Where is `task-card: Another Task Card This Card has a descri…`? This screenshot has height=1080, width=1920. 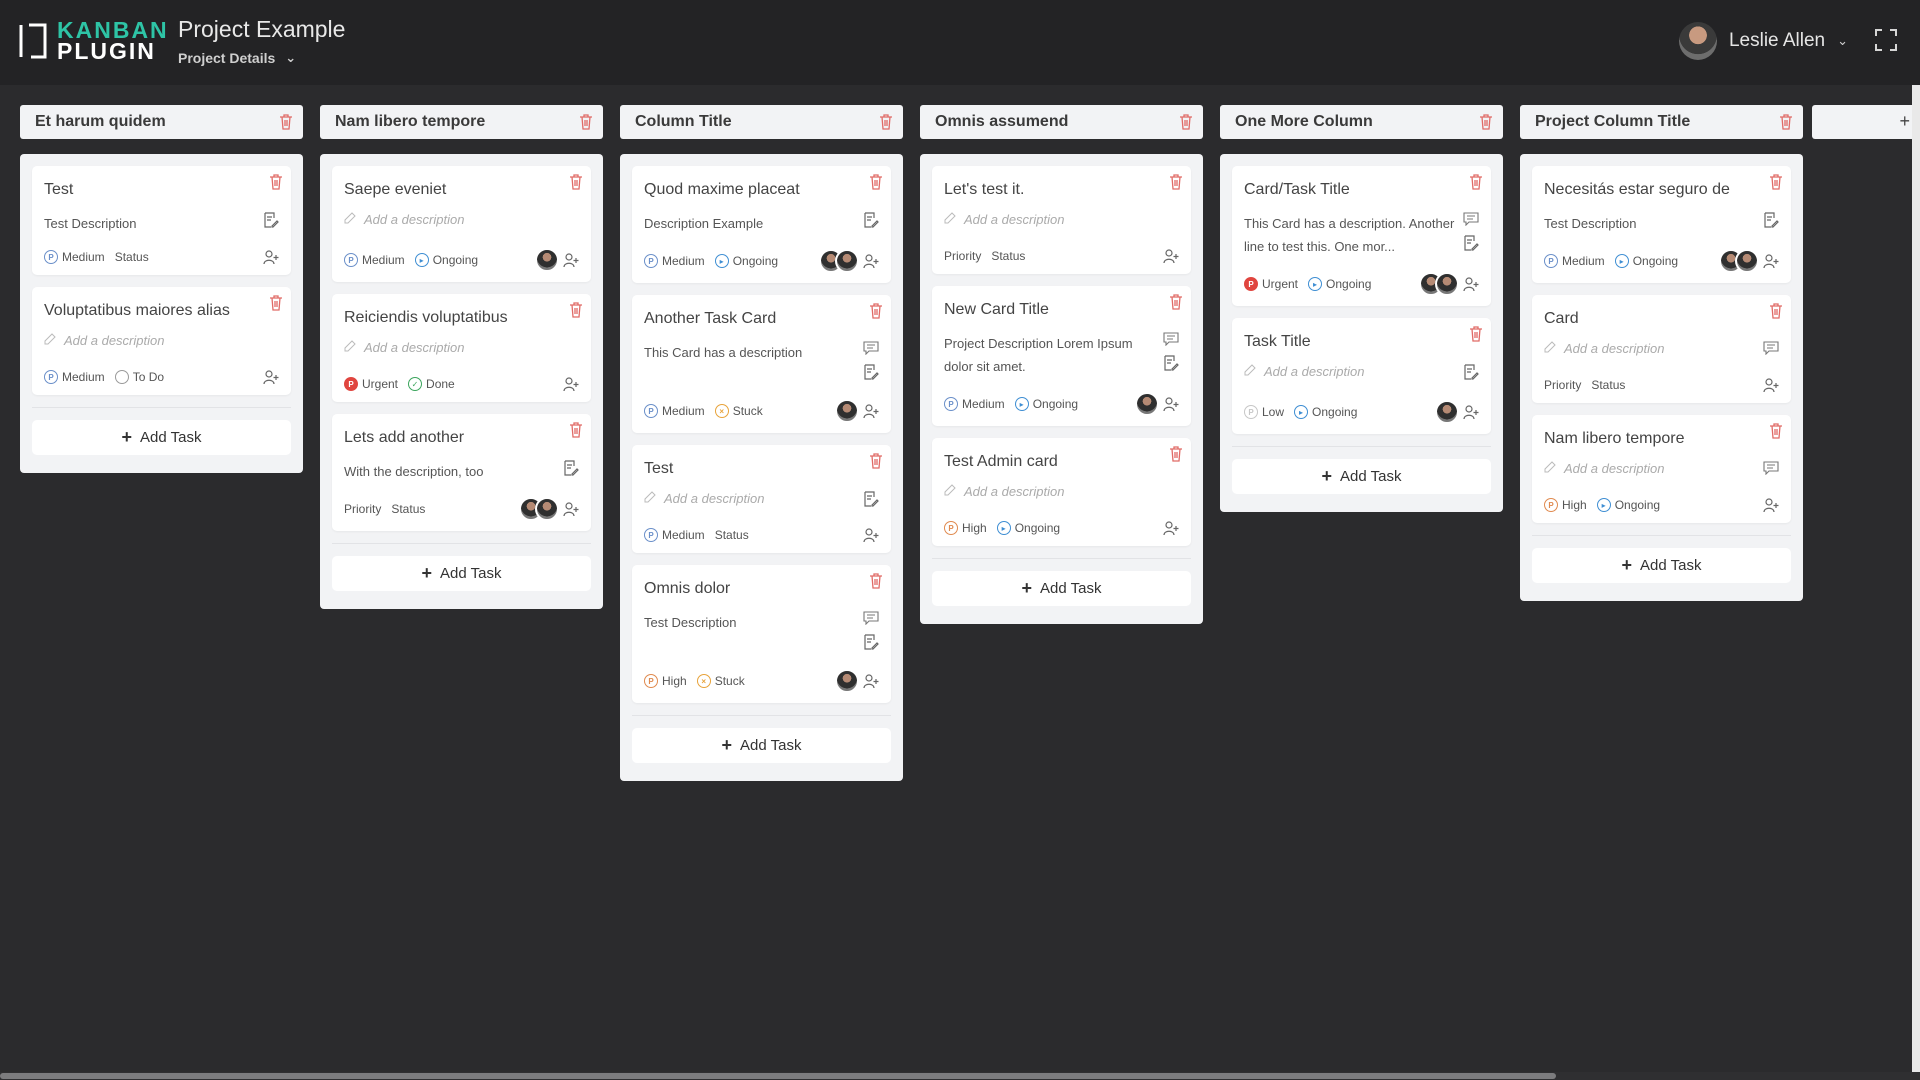 task-card: Another Task Card This Card has a descri… is located at coordinates (761, 364).